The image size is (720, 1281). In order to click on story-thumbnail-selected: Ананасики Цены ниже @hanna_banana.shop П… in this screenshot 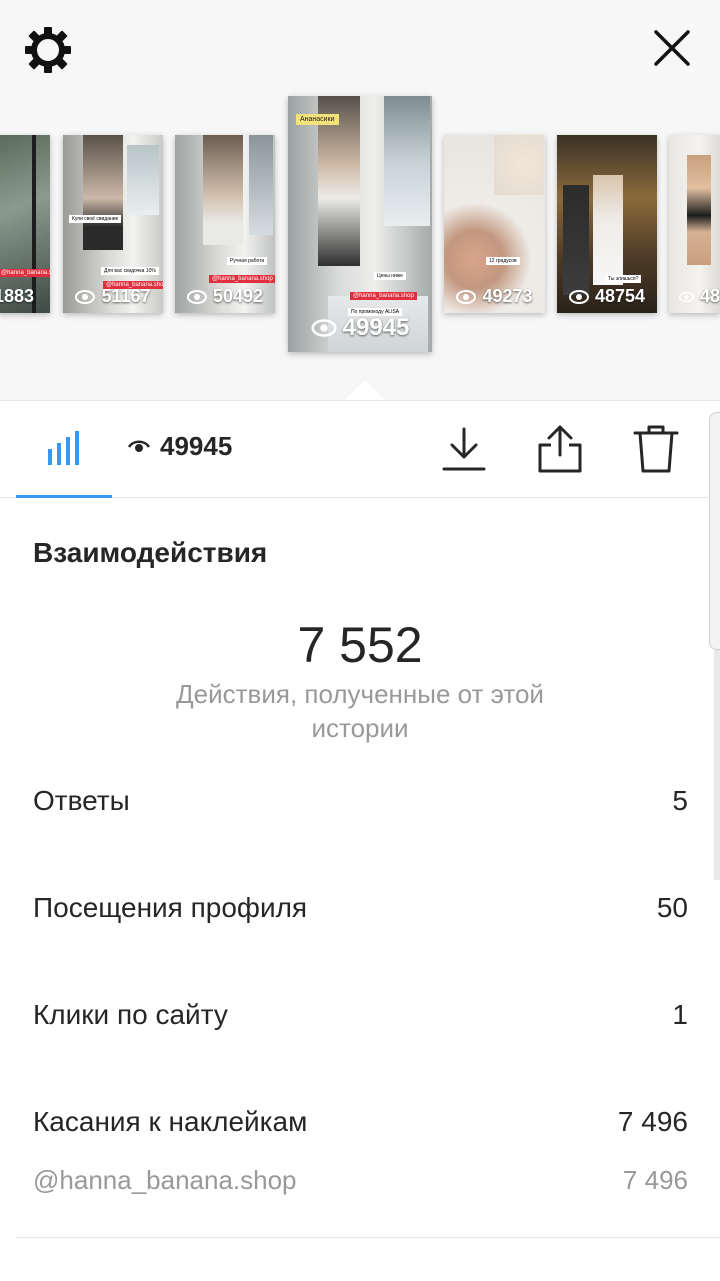, I will do `click(360, 224)`.